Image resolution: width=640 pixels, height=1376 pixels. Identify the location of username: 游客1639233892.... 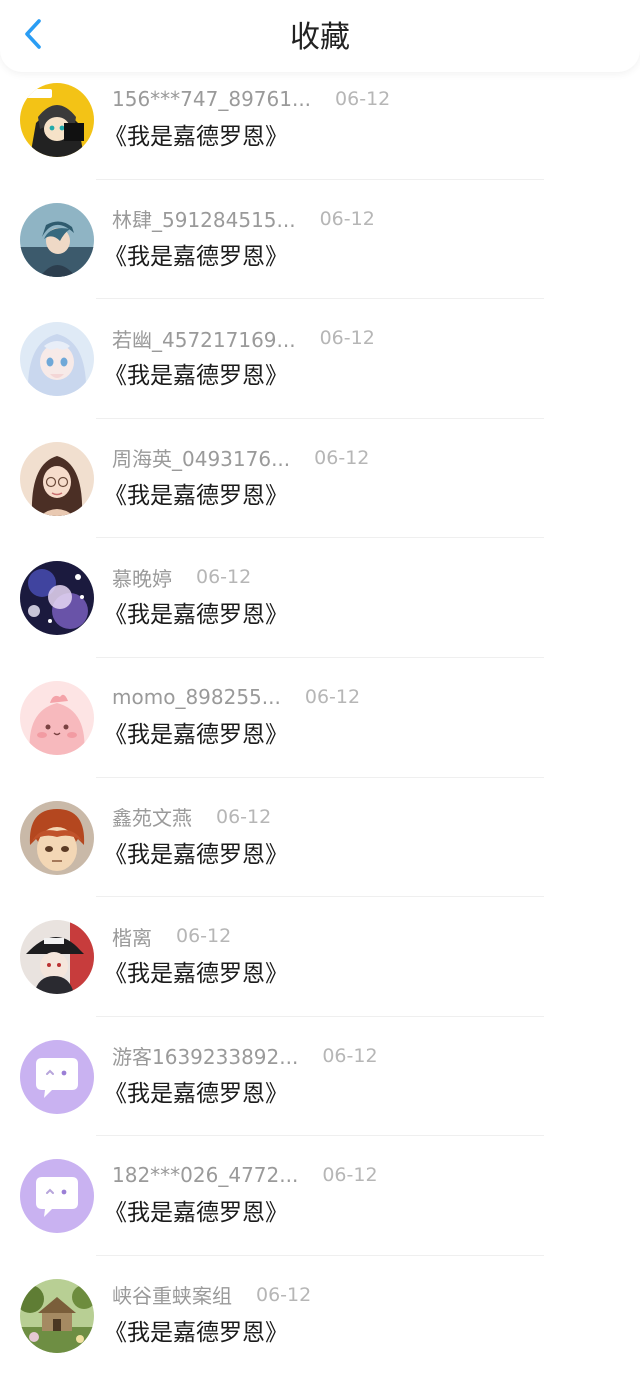
(205, 1055).